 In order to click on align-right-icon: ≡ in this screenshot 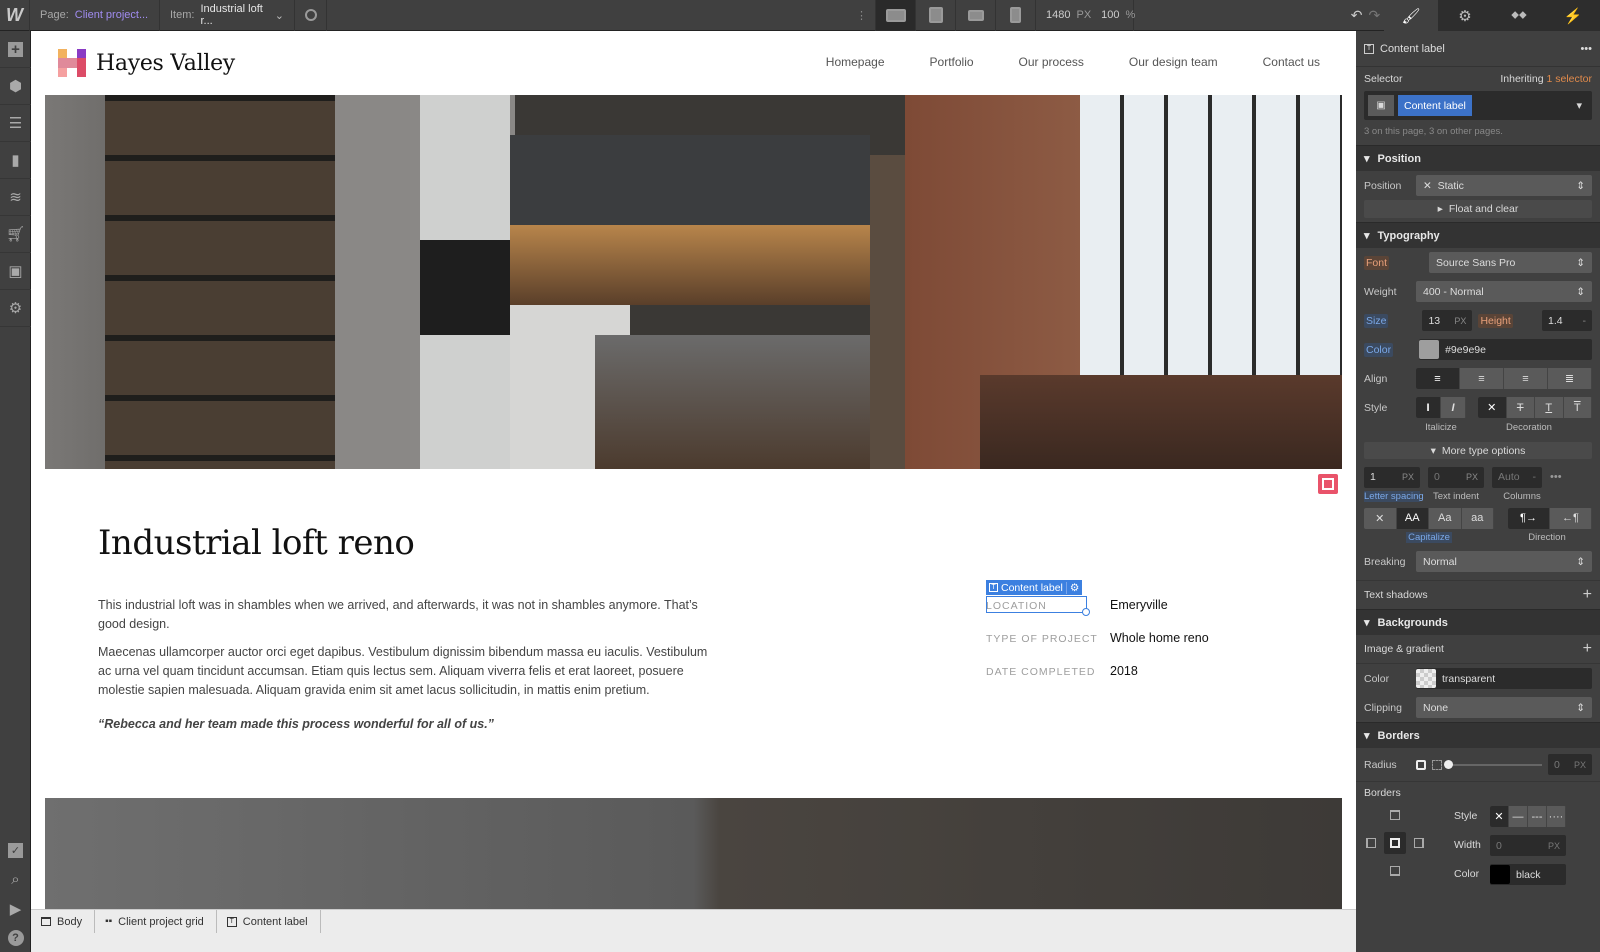, I will do `click(1526, 378)`.